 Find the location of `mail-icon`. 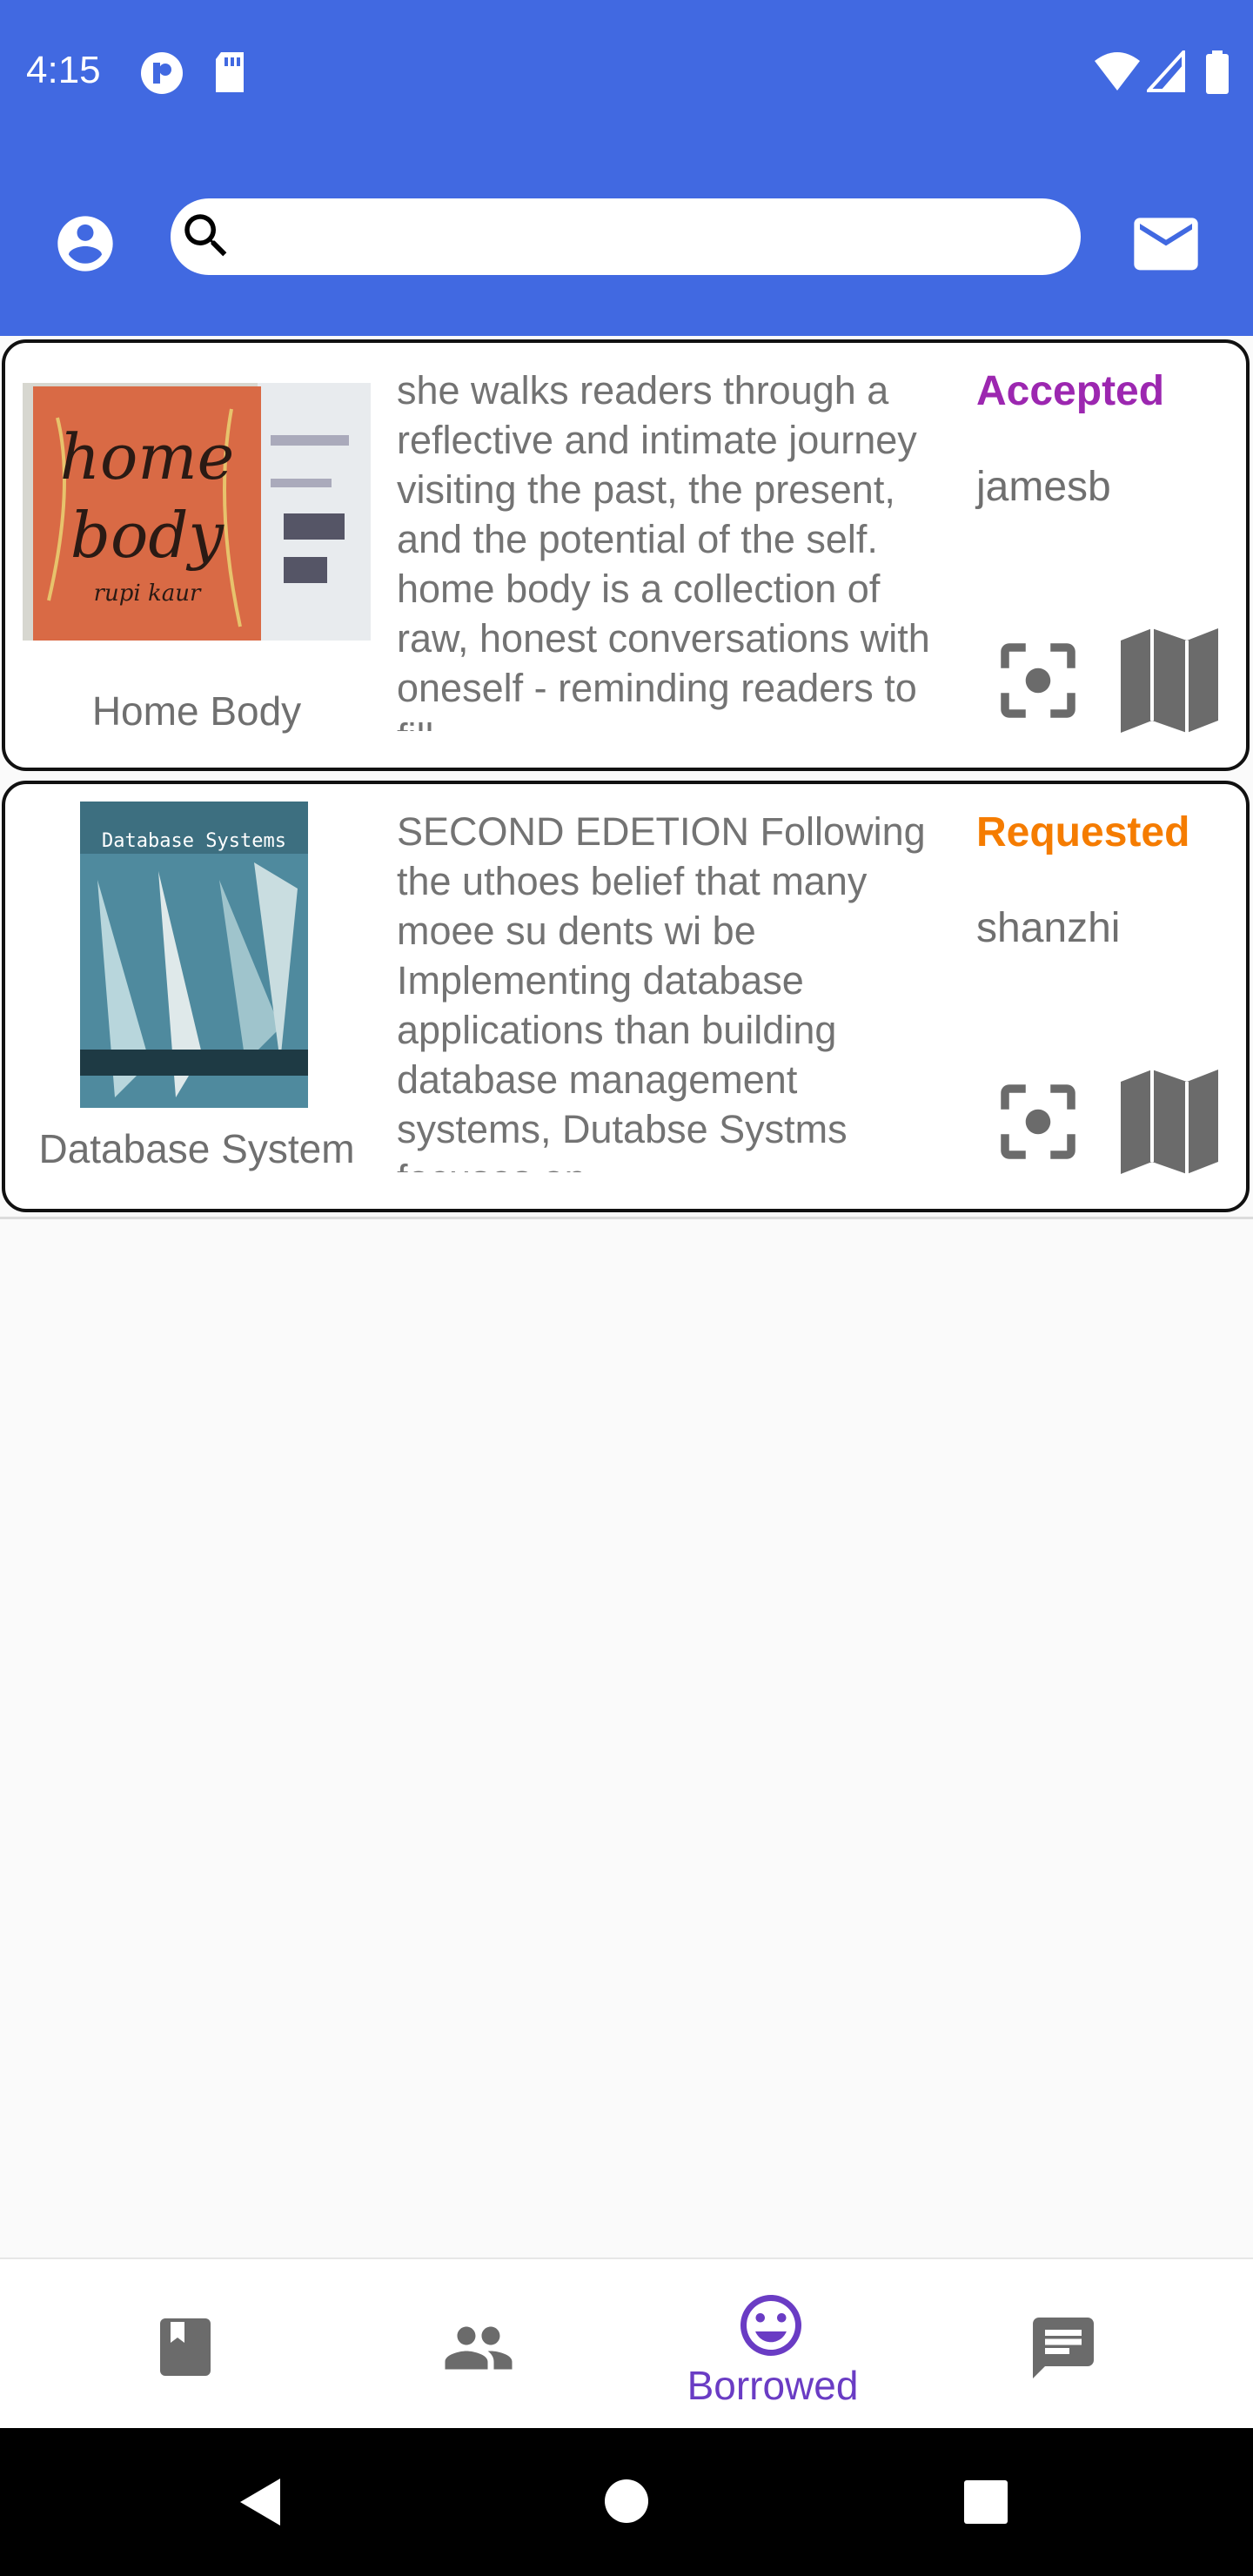

mail-icon is located at coordinates (1166, 245).